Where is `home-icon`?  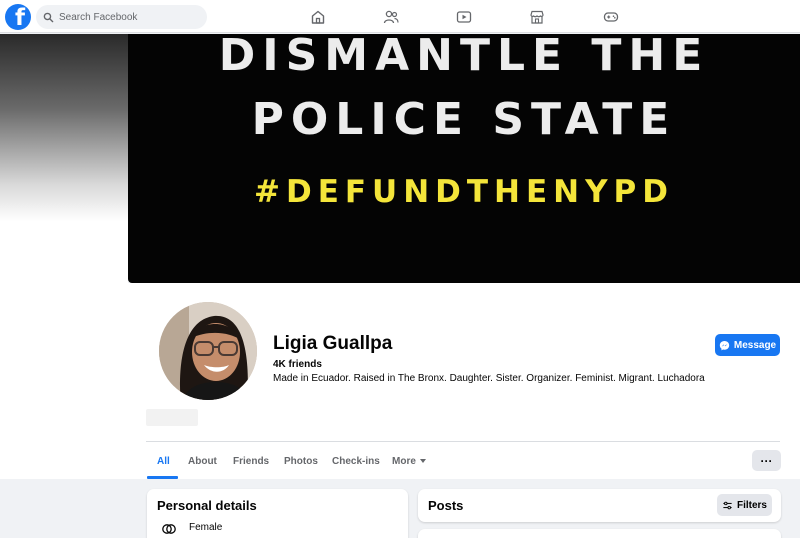 home-icon is located at coordinates (318, 17).